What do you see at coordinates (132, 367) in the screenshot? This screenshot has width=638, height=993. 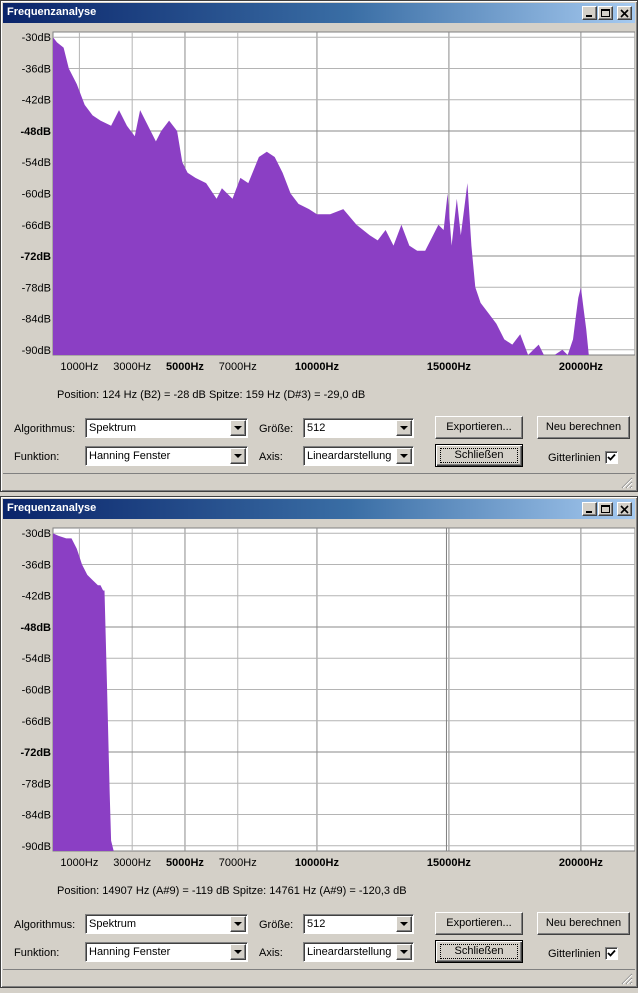 I see `x-tick-label: 3000Hz` at bounding box center [132, 367].